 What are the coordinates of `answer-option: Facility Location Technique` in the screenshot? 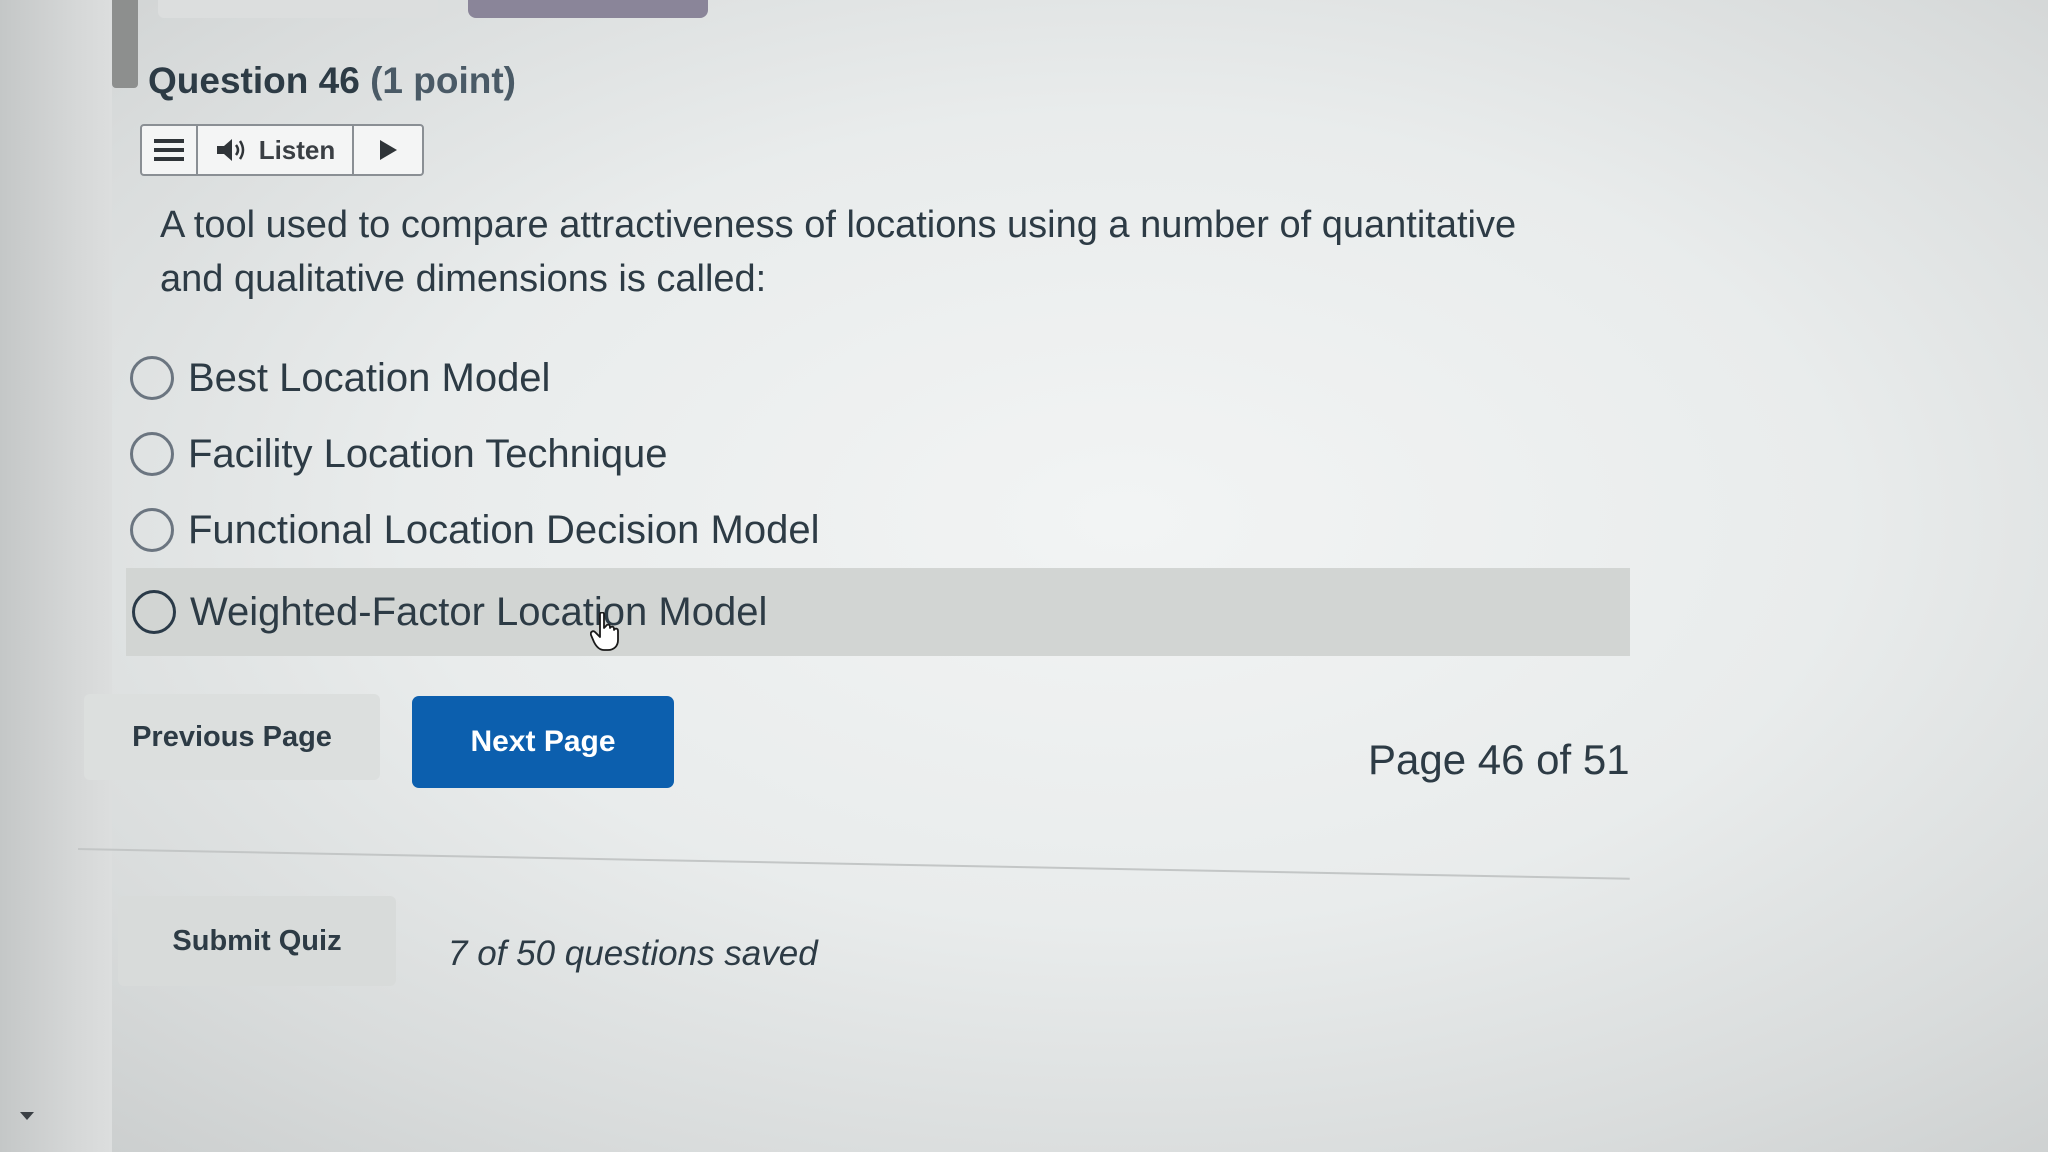 It's located at (880, 454).